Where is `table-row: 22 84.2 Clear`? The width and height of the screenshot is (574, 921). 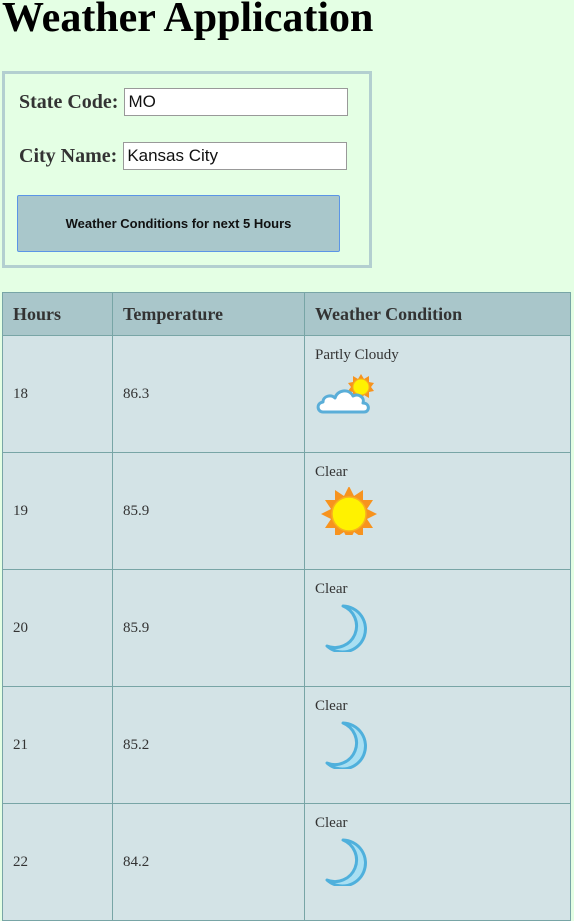 table-row: 22 84.2 Clear is located at coordinates (286, 862).